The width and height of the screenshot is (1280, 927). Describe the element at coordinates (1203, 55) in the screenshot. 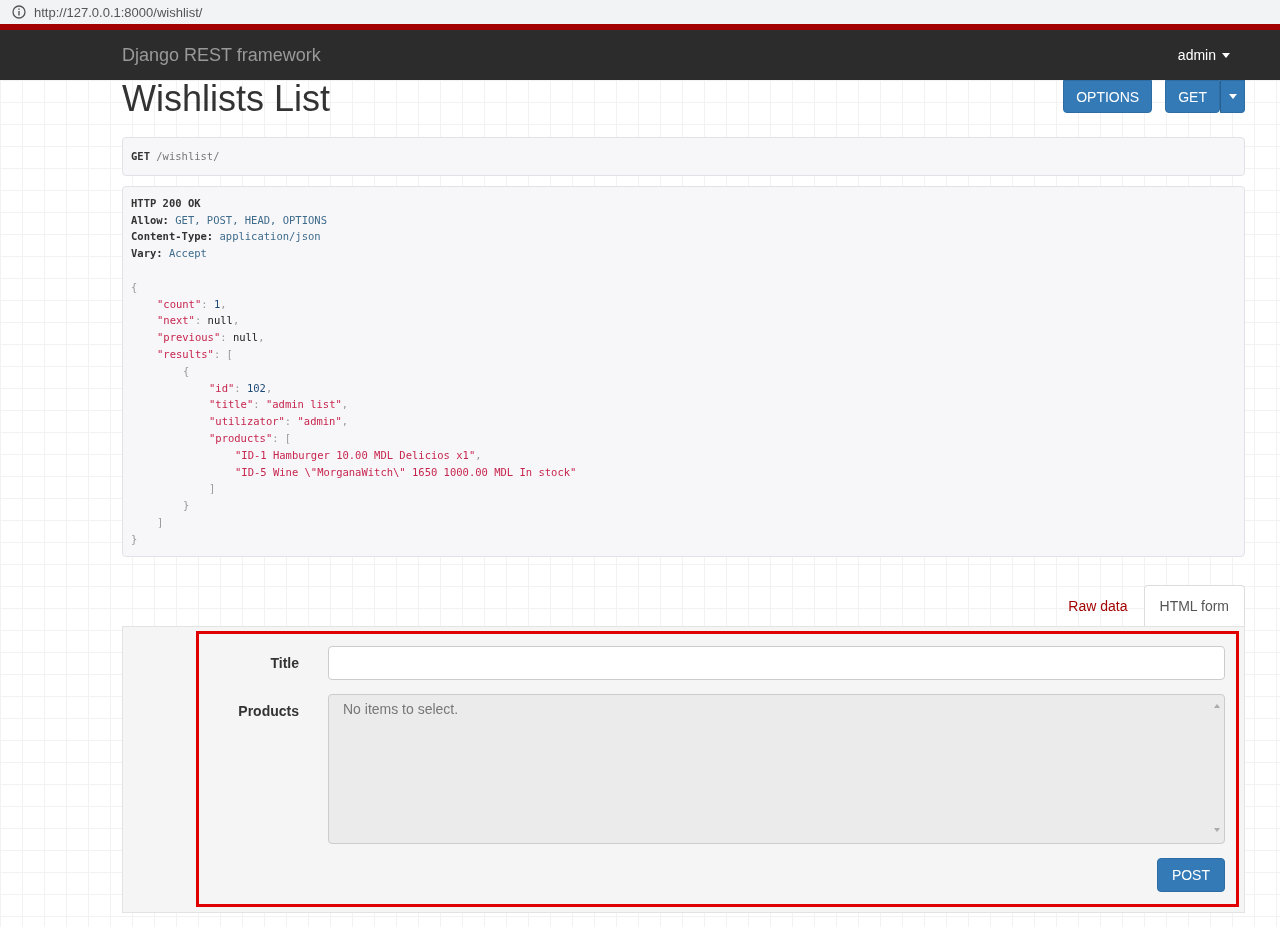

I see `user-menu: admin` at that location.